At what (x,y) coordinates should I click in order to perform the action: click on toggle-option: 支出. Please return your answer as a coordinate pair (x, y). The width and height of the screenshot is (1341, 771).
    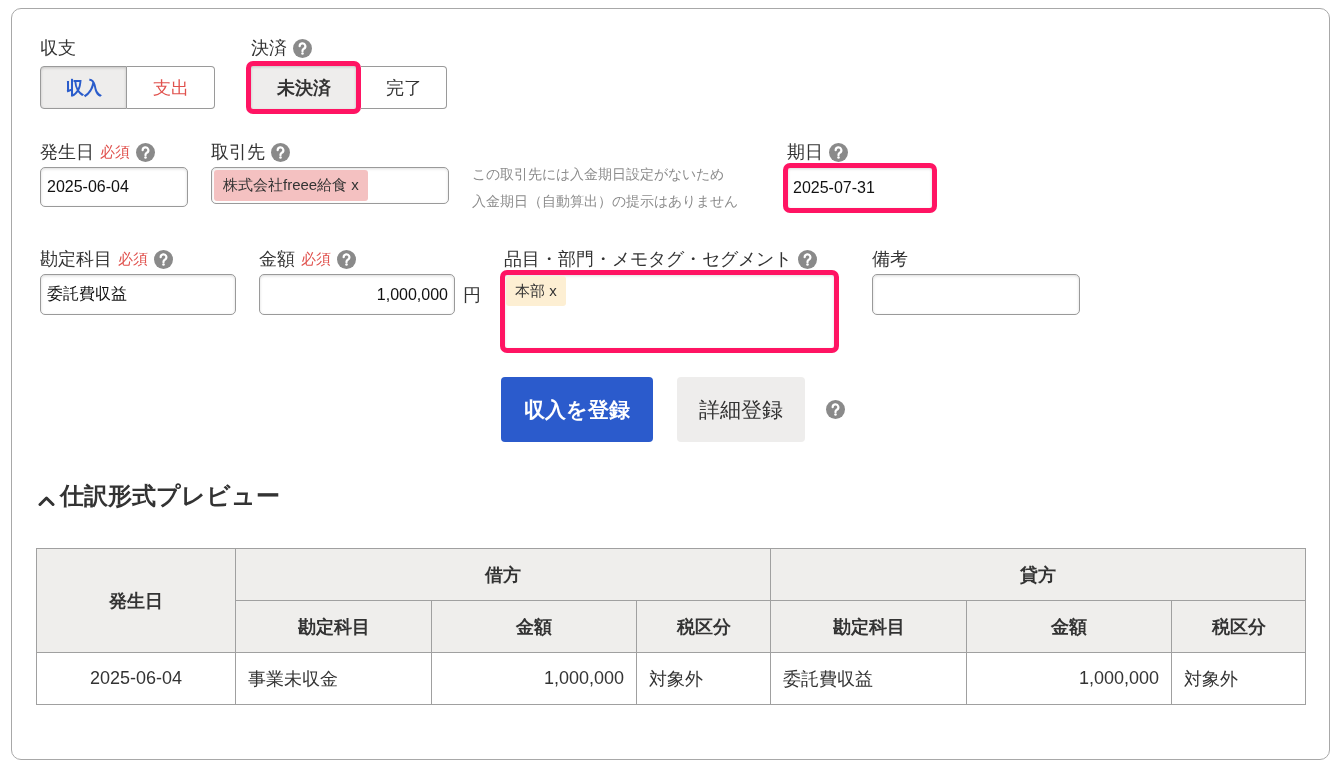
    Looking at the image, I should click on (171, 87).